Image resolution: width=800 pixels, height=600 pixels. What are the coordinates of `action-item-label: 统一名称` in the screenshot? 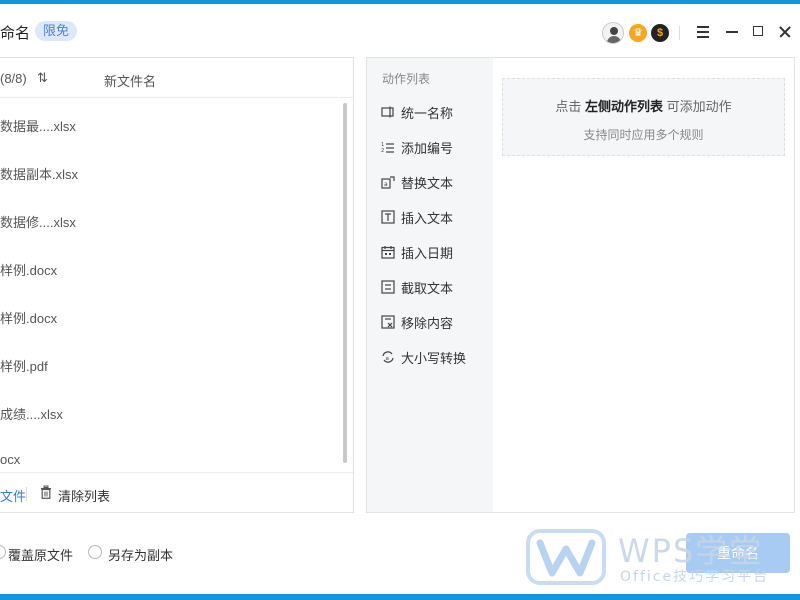 It's located at (427, 113).